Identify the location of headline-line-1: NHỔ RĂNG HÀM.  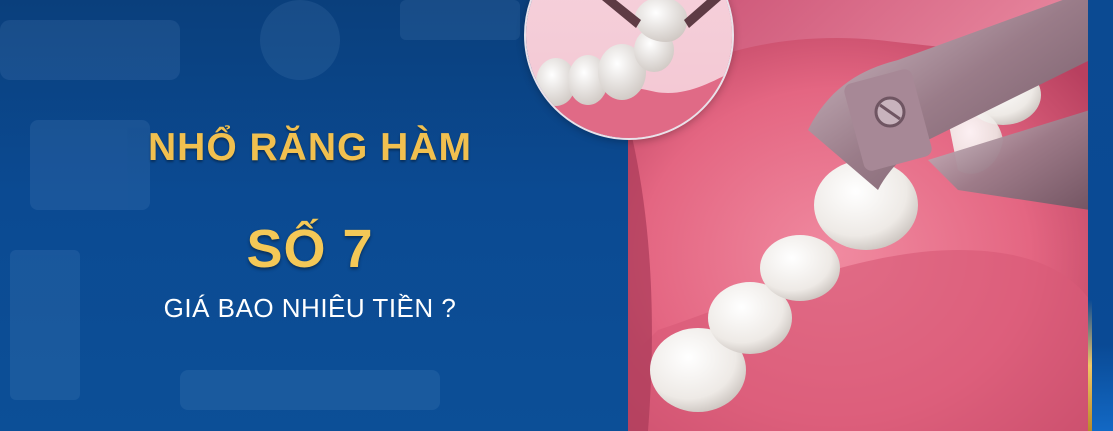
(310, 147).